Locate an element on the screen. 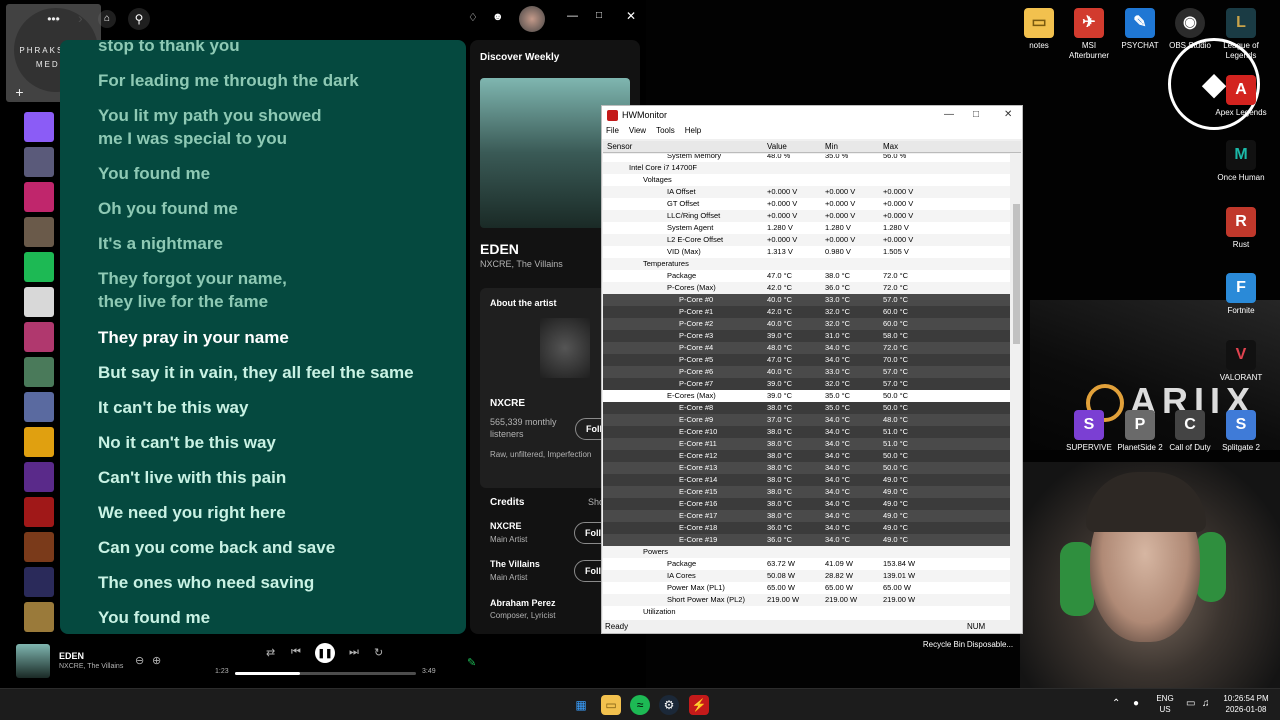 The width and height of the screenshot is (1280, 720). sensor-row: System Memory 48.0 % 35.0 % 56.0 % is located at coordinates (806, 158).